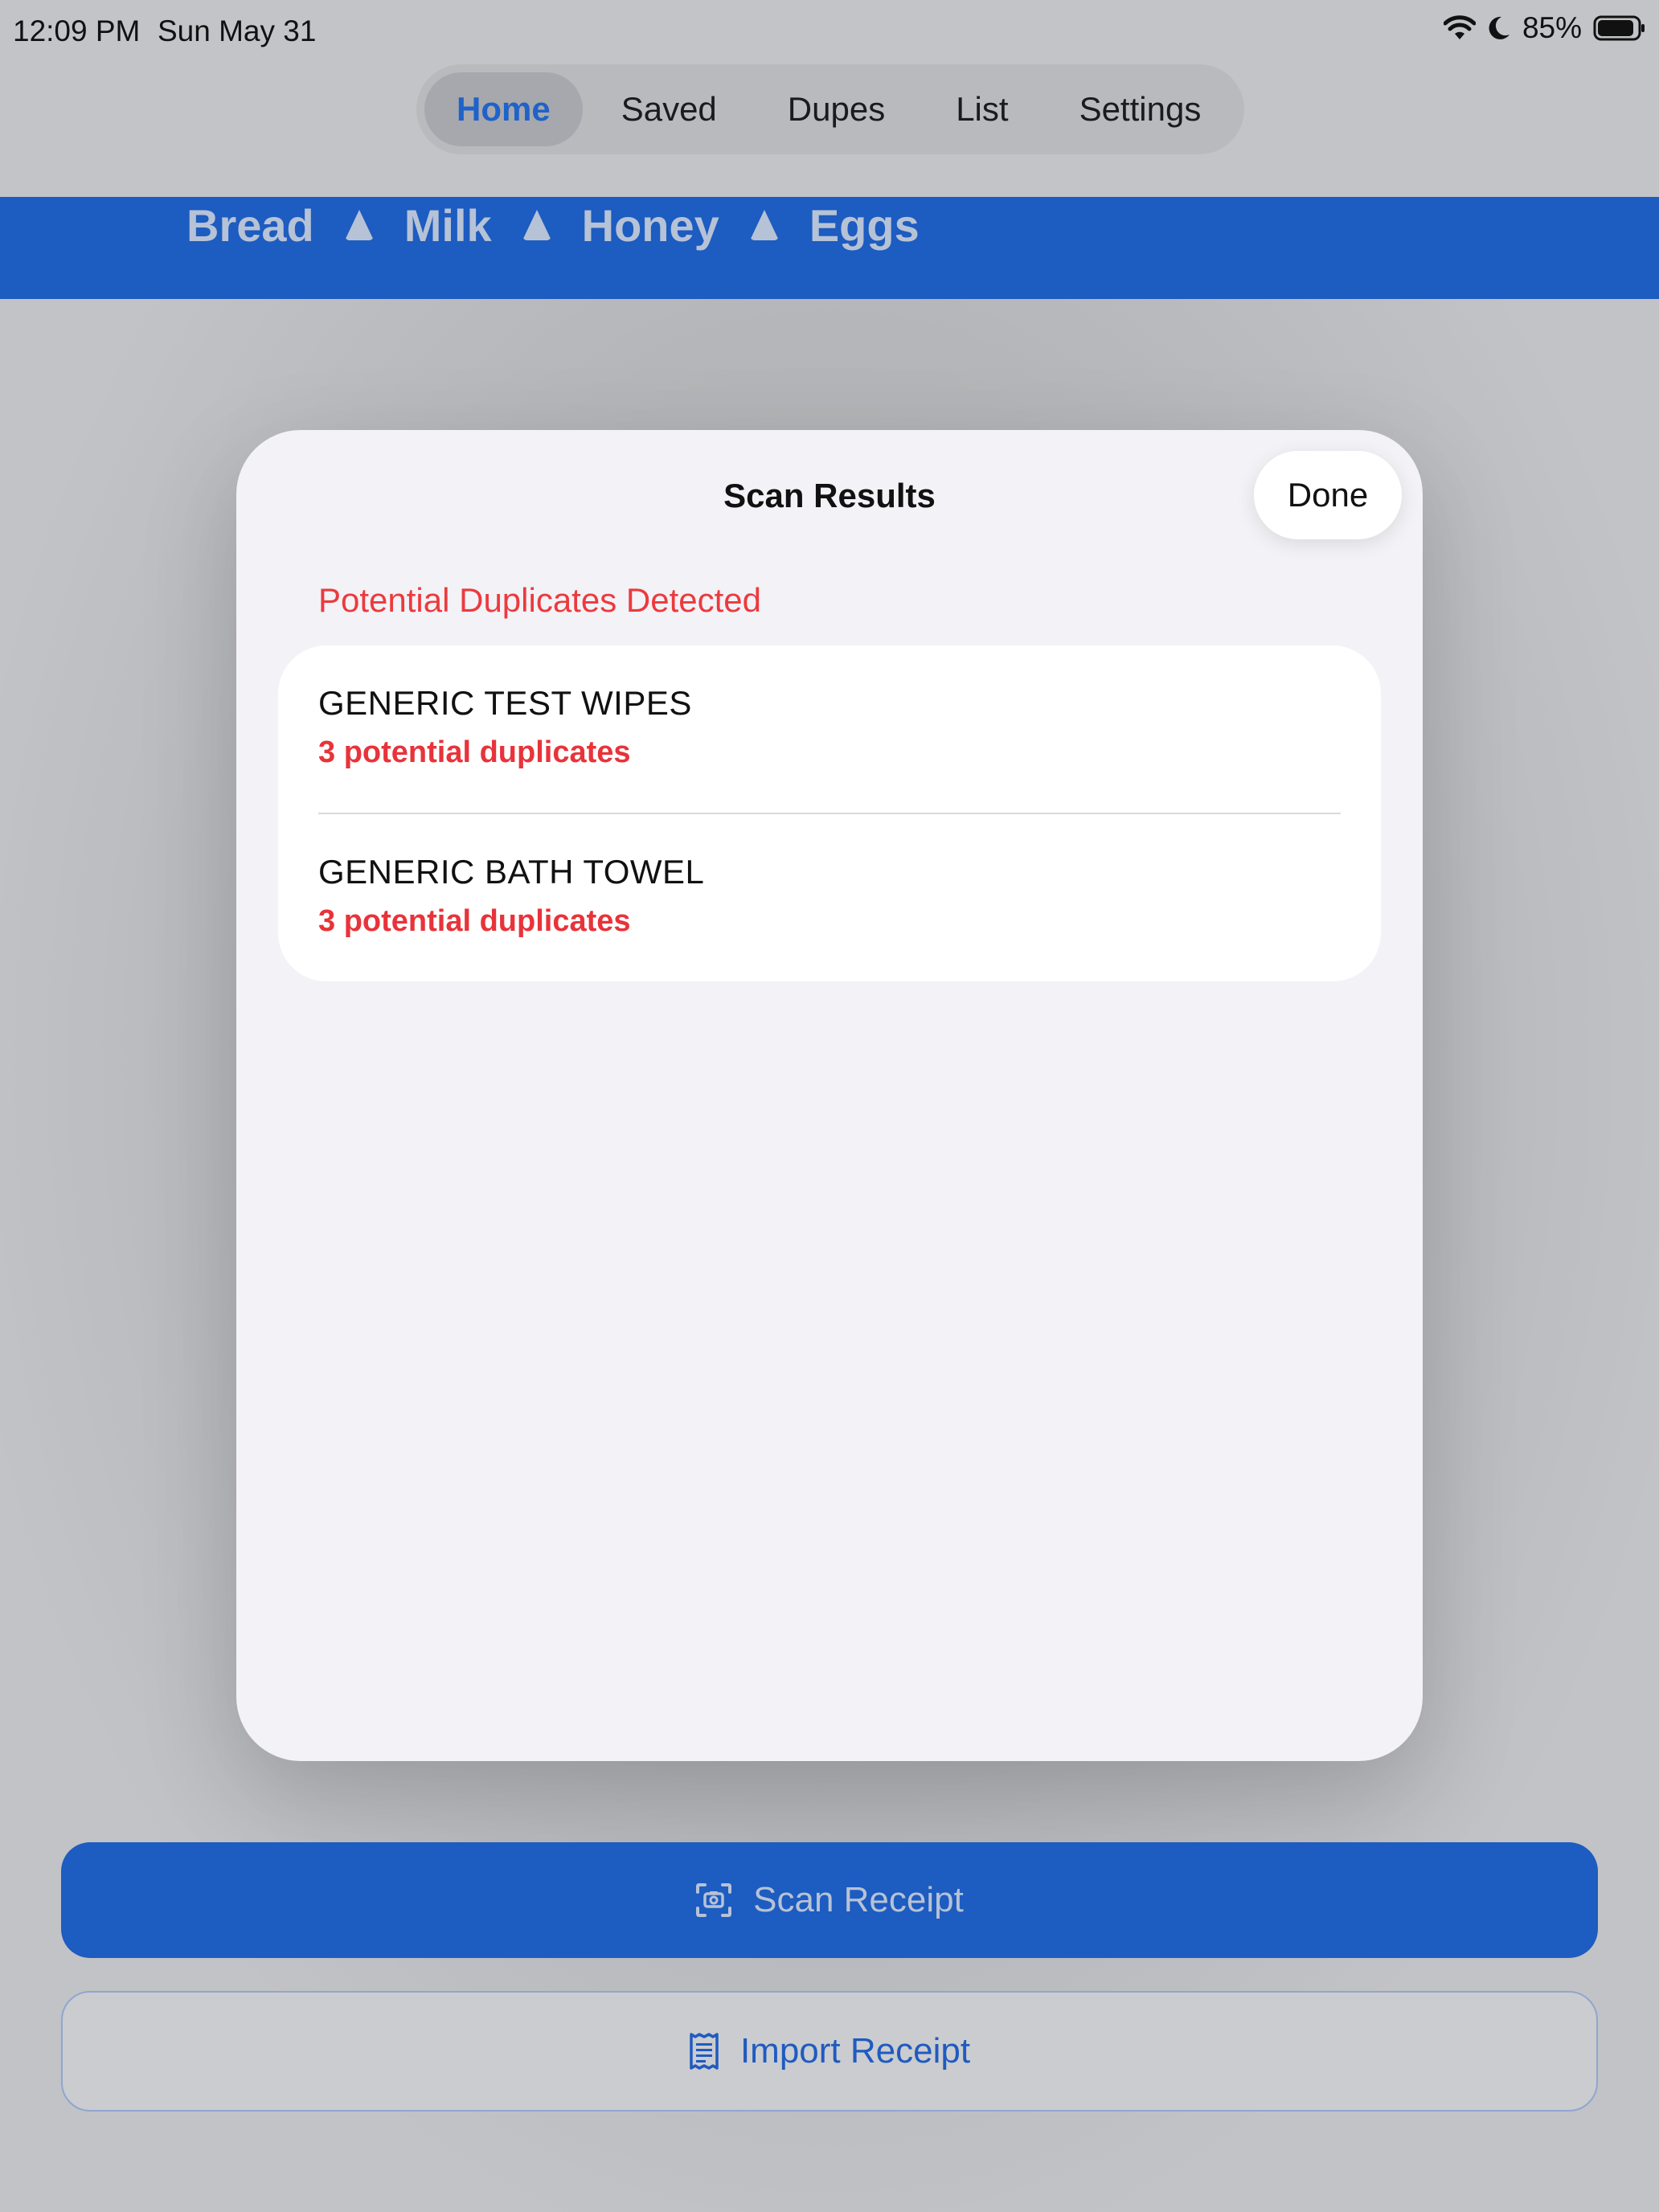 This screenshot has height=2212, width=1659. I want to click on banner-item: Honey, so click(650, 225).